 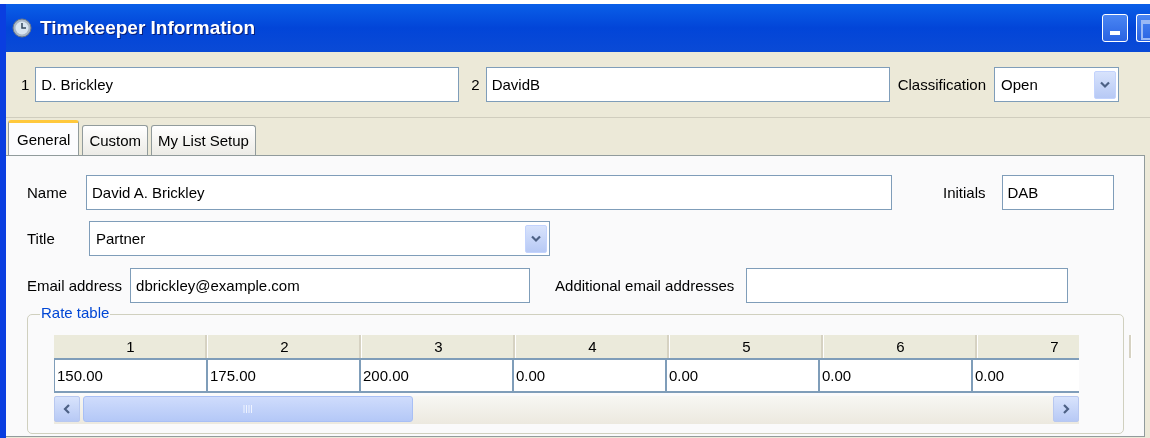 What do you see at coordinates (148, 28) in the screenshot?
I see `window-title: Timekeeper Information` at bounding box center [148, 28].